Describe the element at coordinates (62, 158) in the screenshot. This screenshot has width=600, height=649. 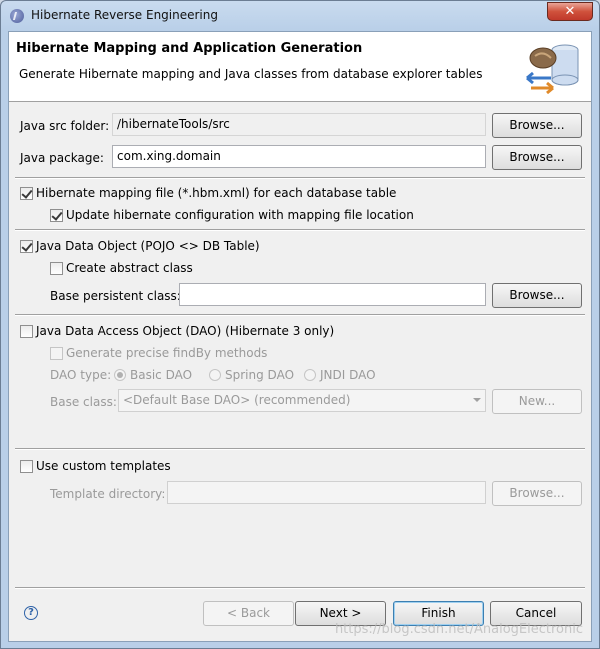
I see `package-label: Java package:` at that location.